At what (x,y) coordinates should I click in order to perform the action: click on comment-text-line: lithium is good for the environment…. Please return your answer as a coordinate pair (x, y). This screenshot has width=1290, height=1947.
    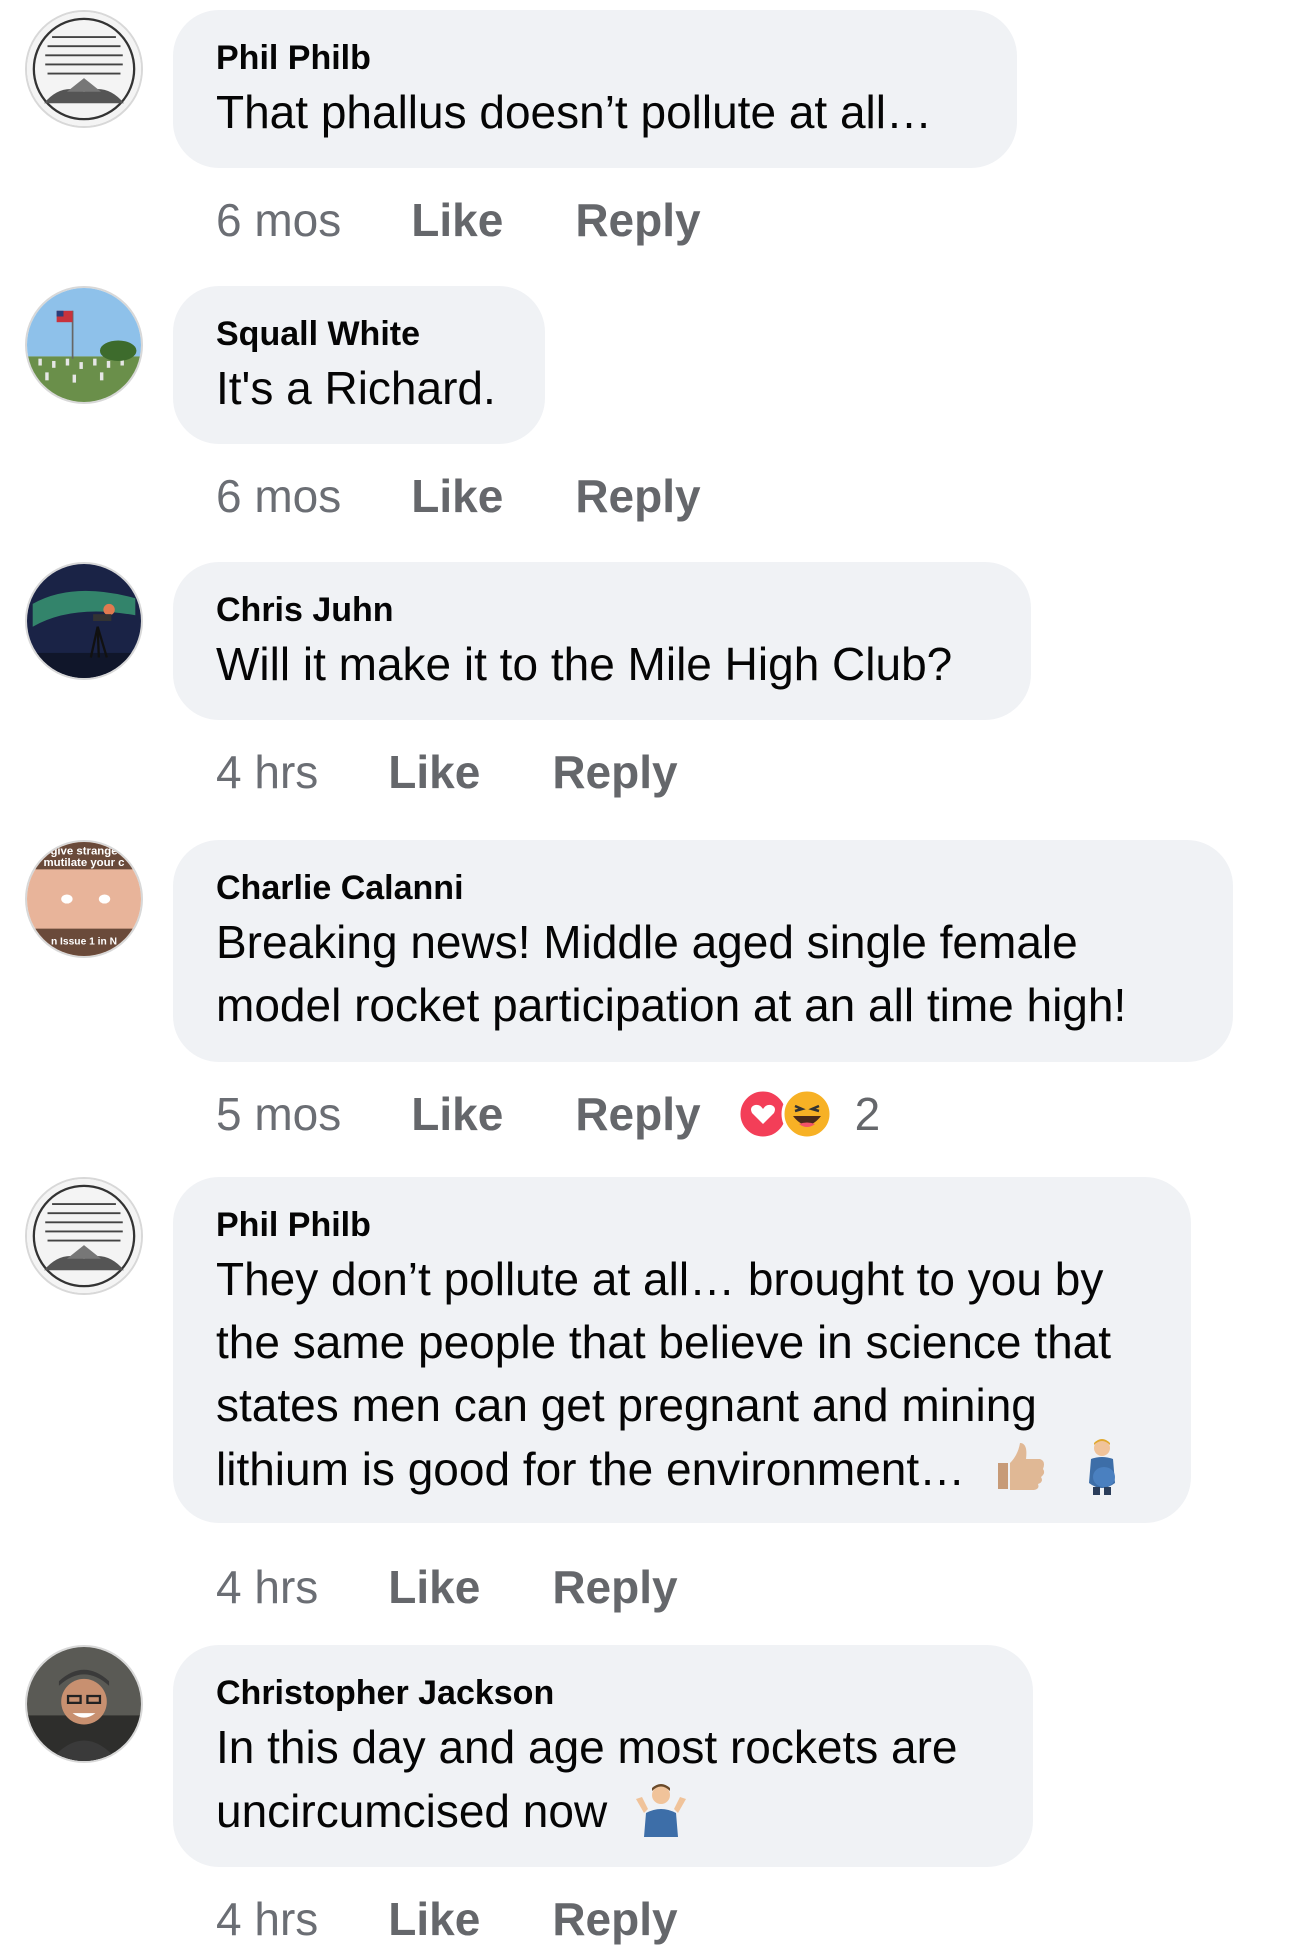
    Looking at the image, I should click on (591, 1469).